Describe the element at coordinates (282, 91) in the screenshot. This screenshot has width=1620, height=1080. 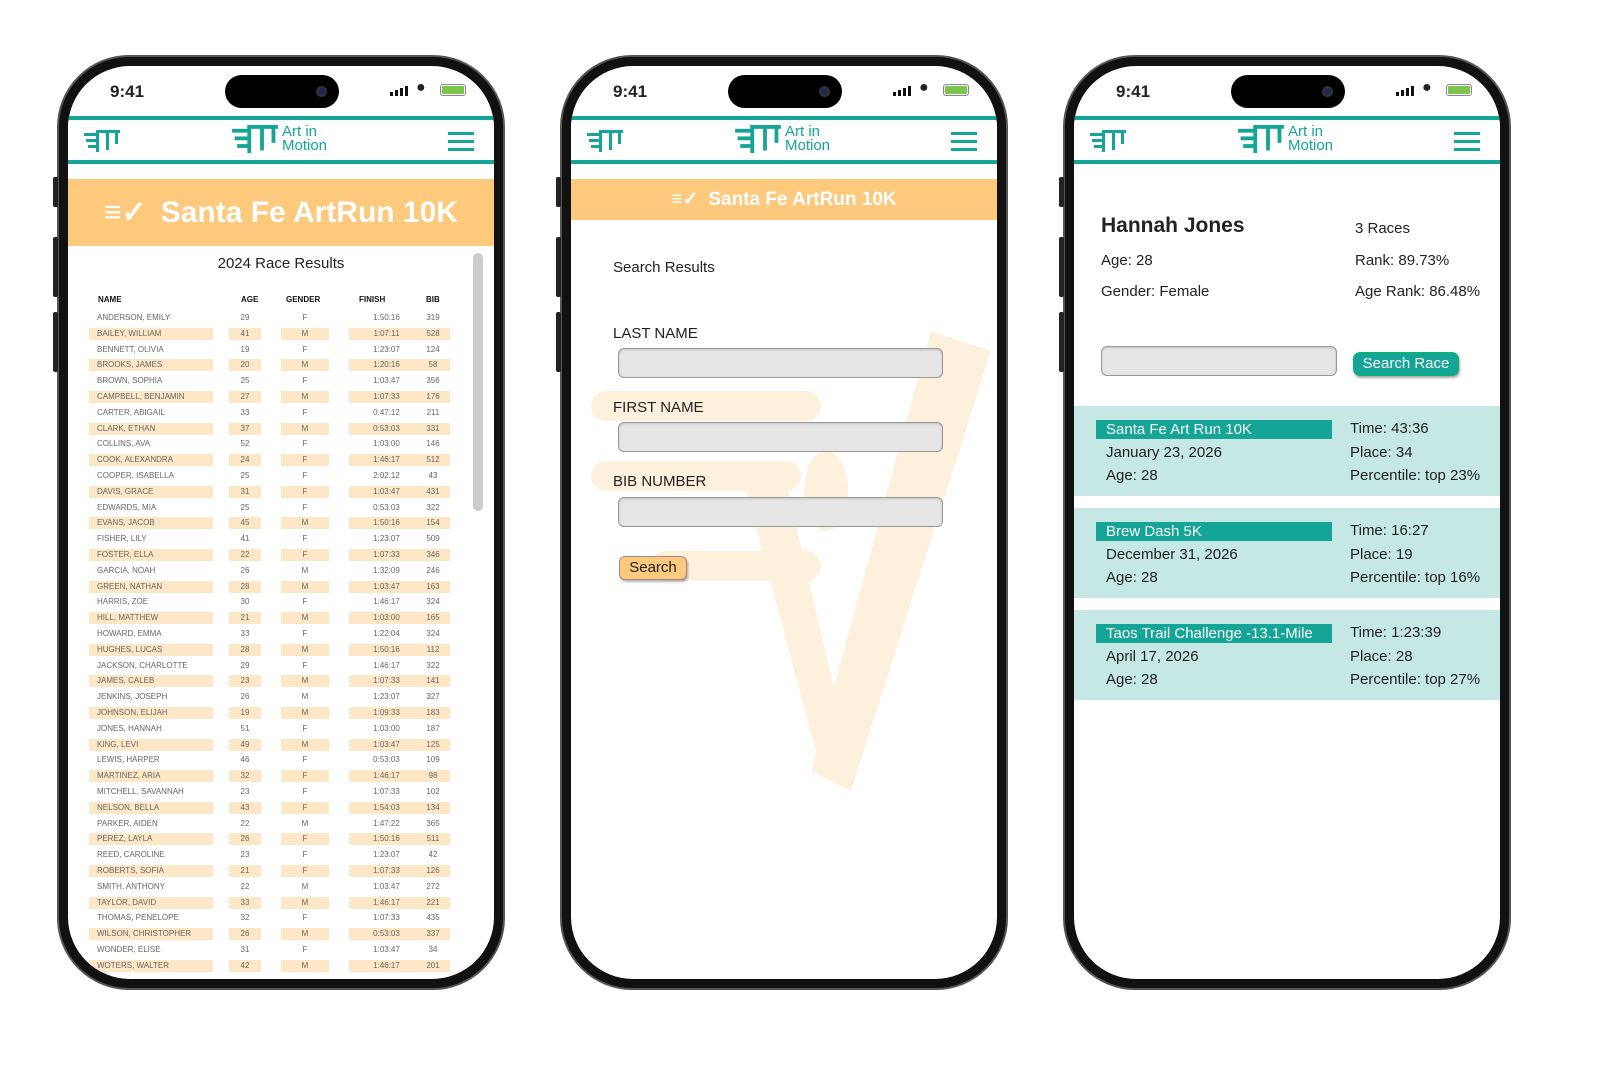
I see `dynamic-island` at that location.